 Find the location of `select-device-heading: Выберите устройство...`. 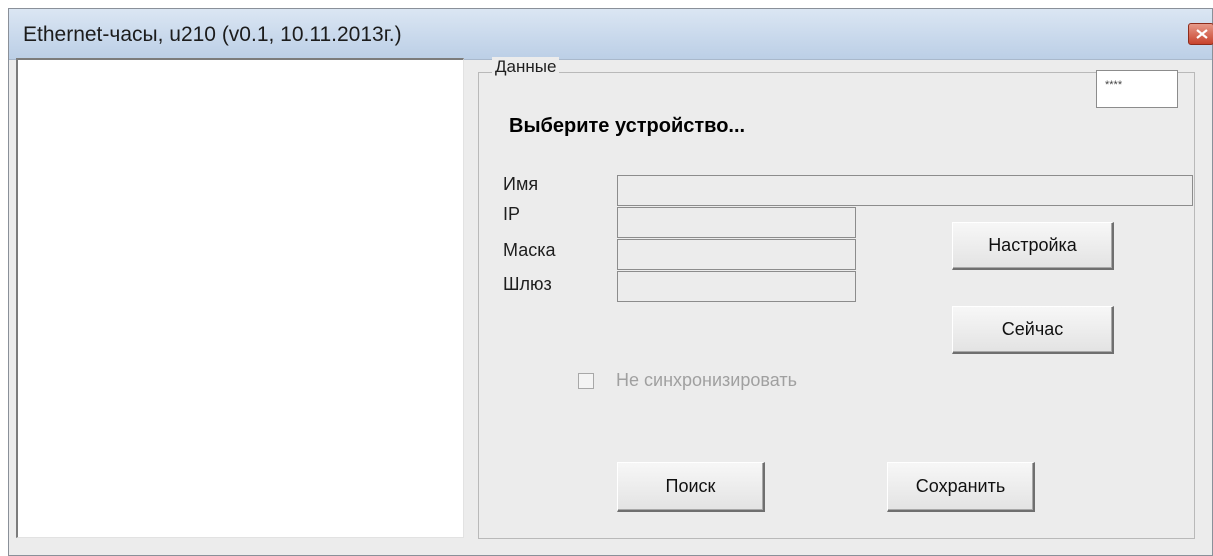

select-device-heading: Выберите устройство... is located at coordinates (627, 126).